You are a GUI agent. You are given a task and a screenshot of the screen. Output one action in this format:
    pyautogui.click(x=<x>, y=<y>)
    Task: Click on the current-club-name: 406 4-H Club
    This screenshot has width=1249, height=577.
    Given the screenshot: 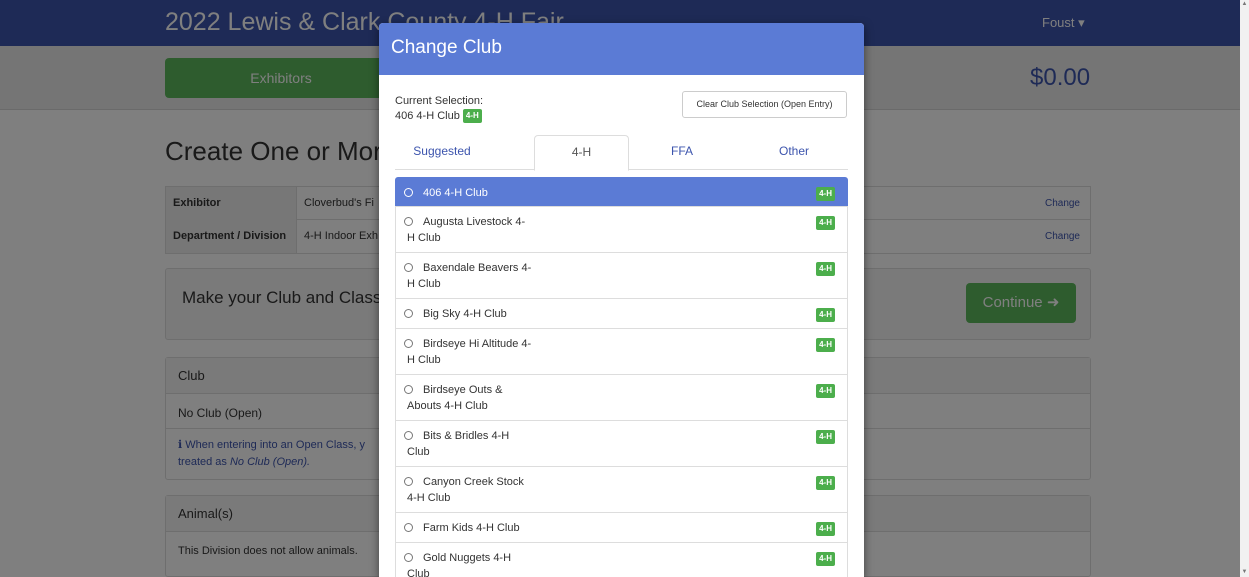 What is the action you would take?
    pyautogui.click(x=427, y=115)
    